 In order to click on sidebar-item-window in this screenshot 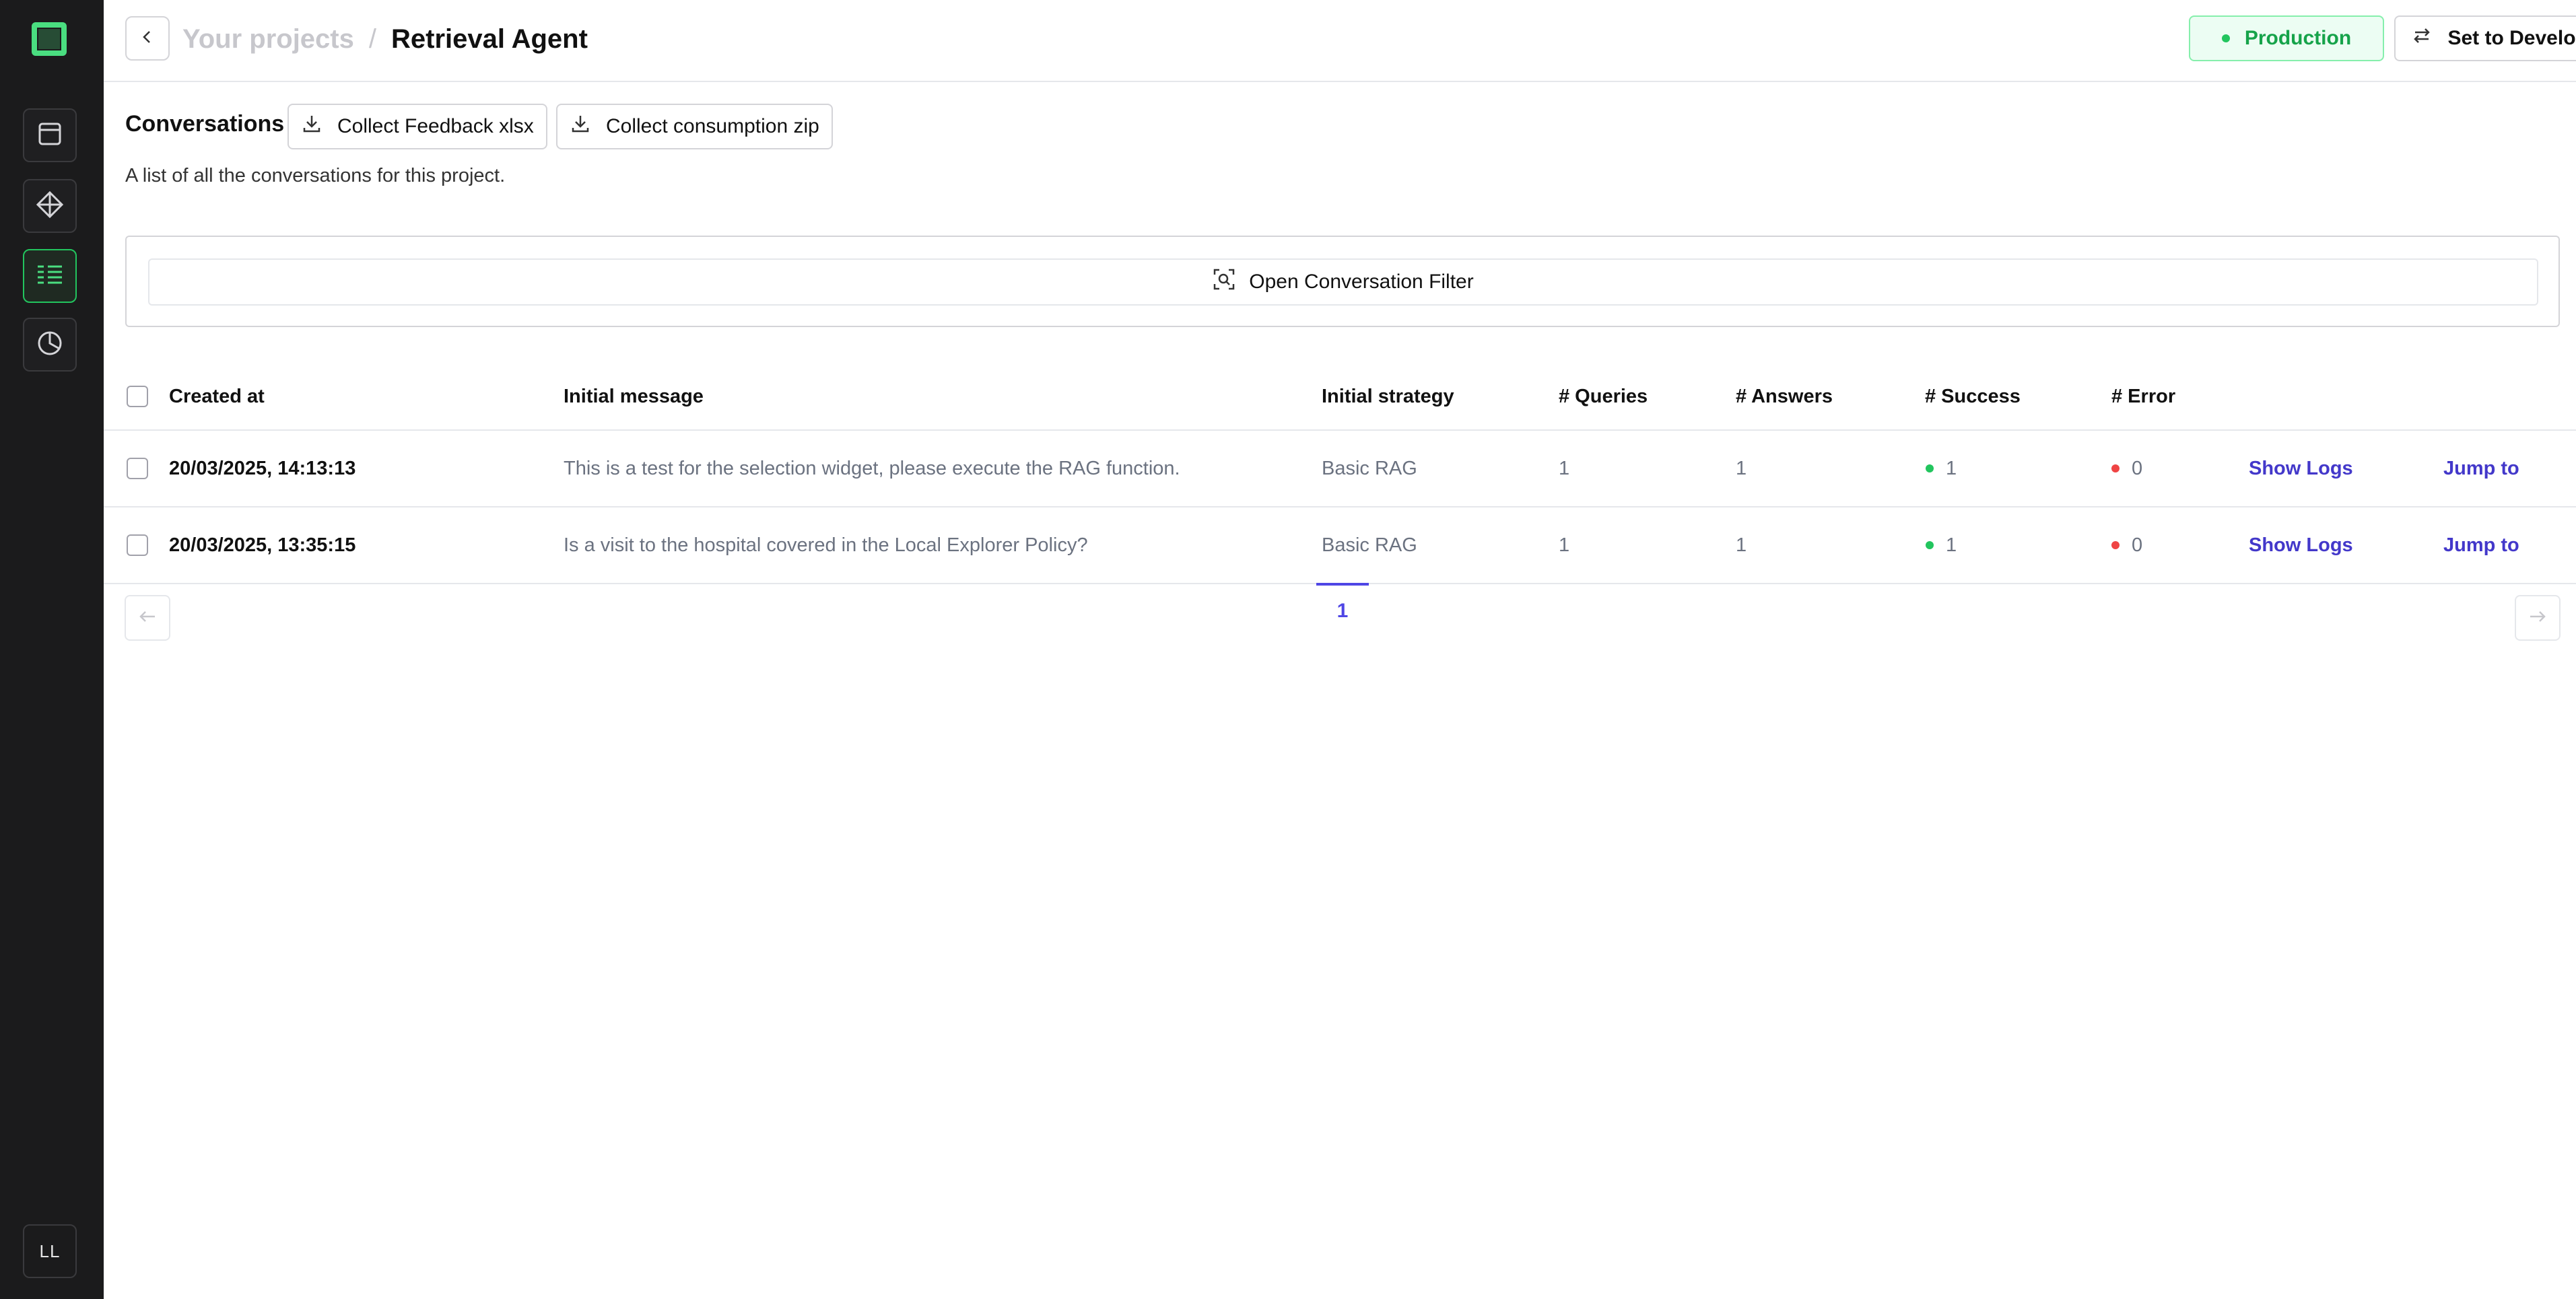, I will do `click(50, 135)`.